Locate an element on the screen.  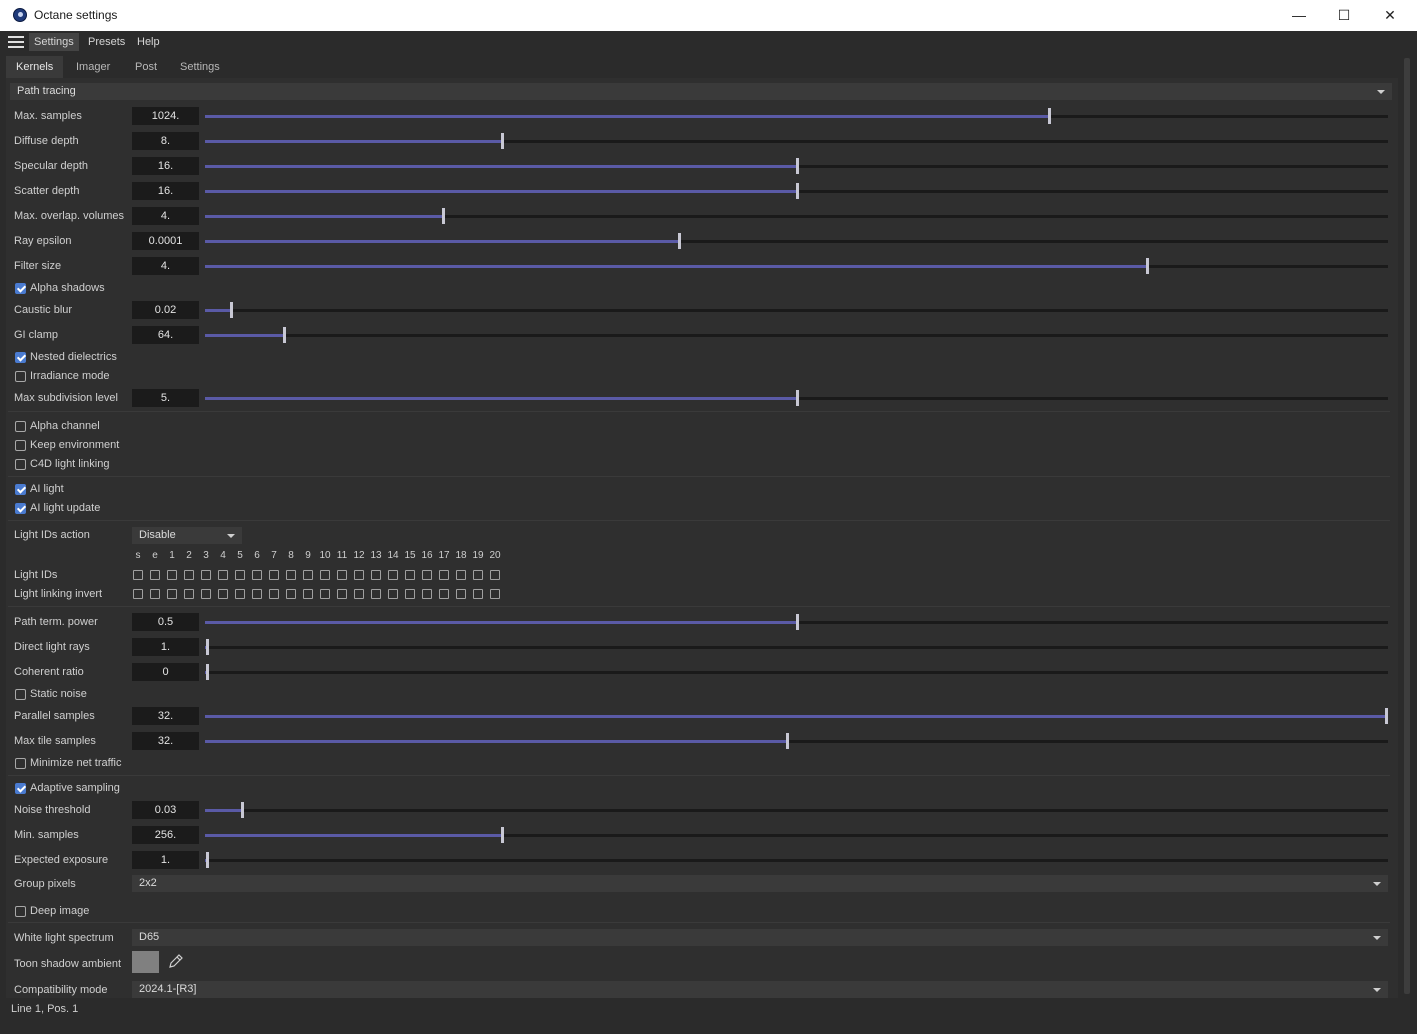
min-samples-value-field: 256. is located at coordinates (165, 835).